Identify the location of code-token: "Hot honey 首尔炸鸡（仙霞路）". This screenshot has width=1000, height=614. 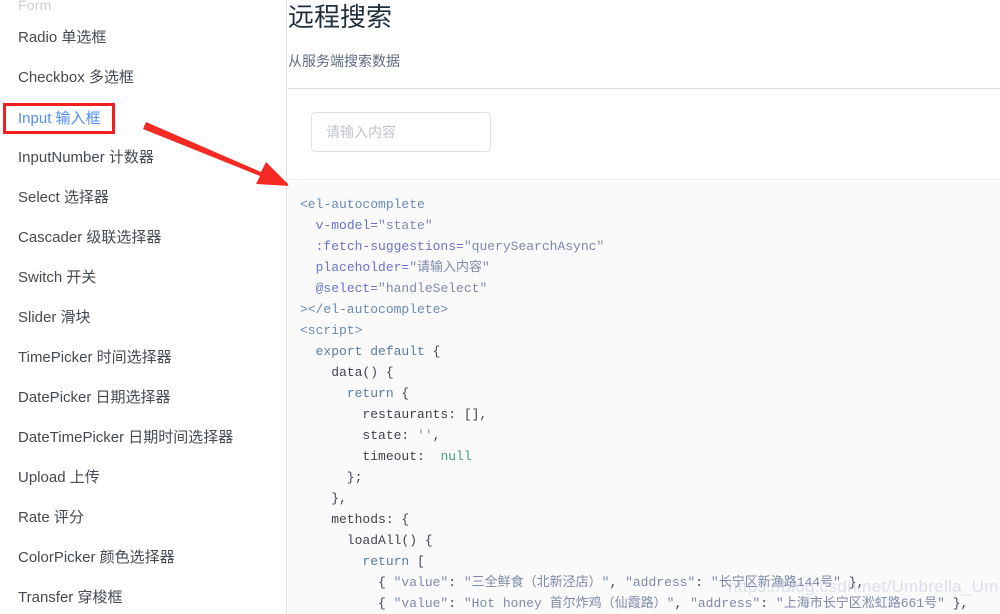
(569, 603).